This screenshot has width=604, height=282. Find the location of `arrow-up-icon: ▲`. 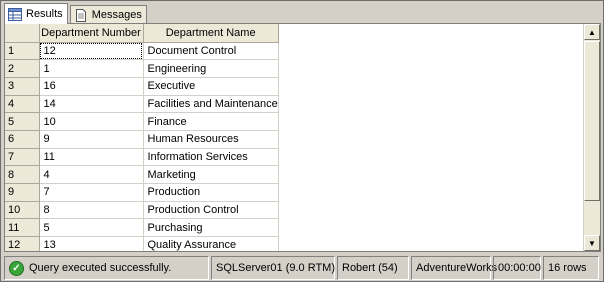

arrow-up-icon: ▲ is located at coordinates (592, 32).